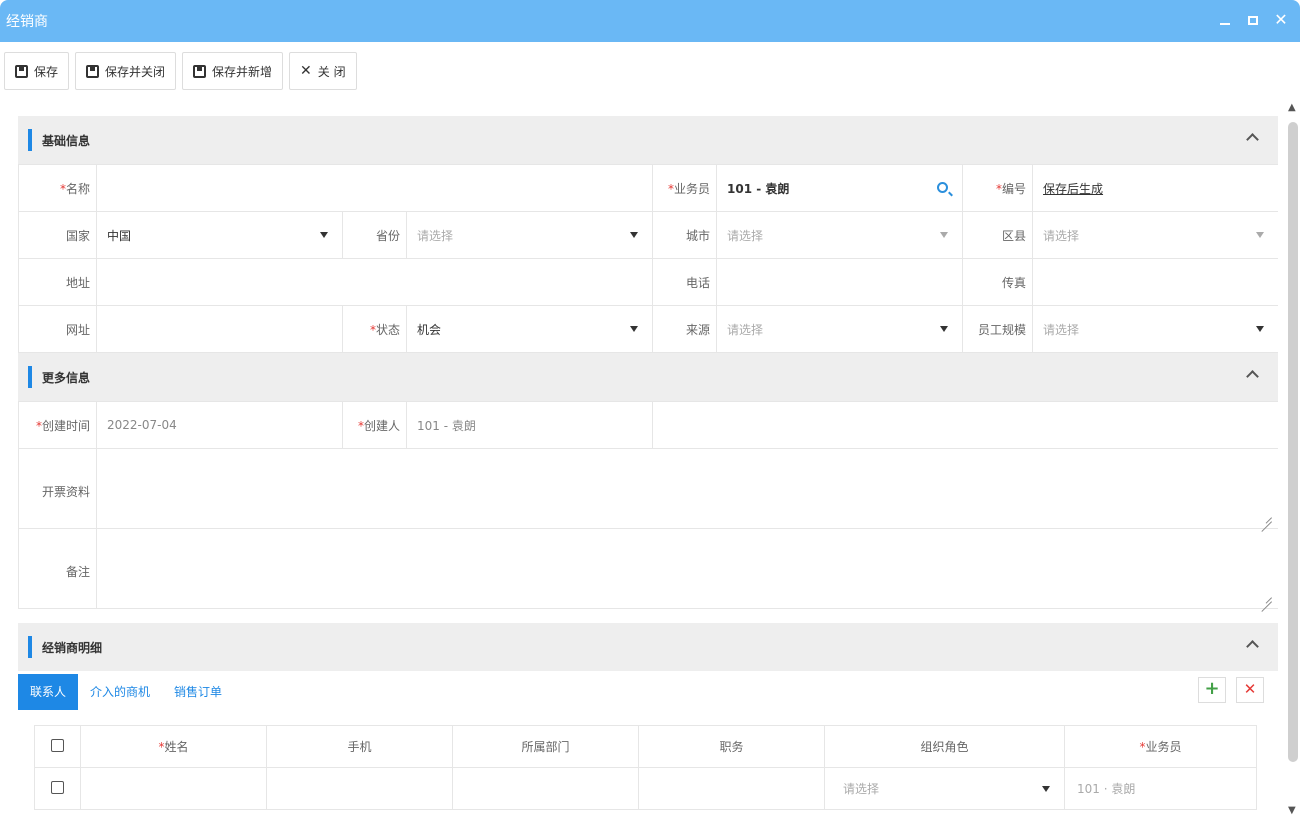 This screenshot has height=818, width=1300. Describe the element at coordinates (685, 188) in the screenshot. I see `salesman-label: *业务员` at that location.